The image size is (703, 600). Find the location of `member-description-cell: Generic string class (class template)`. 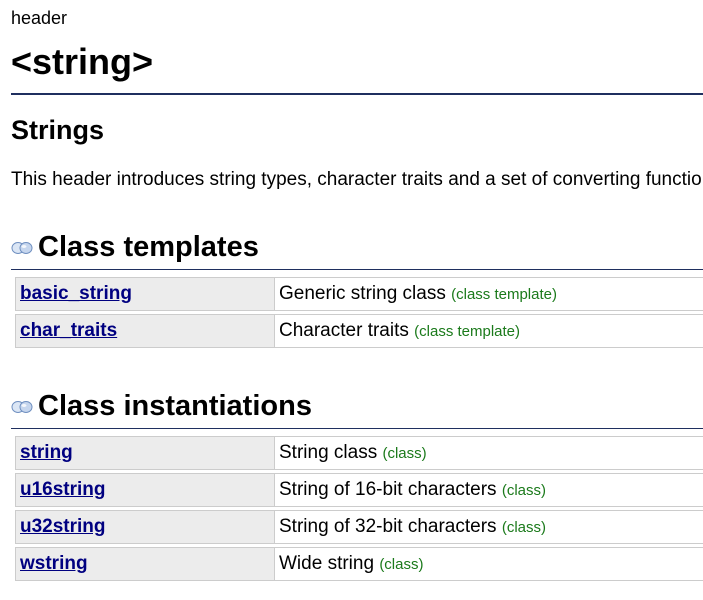

member-description-cell: Generic string class (class template) is located at coordinates (488, 294).